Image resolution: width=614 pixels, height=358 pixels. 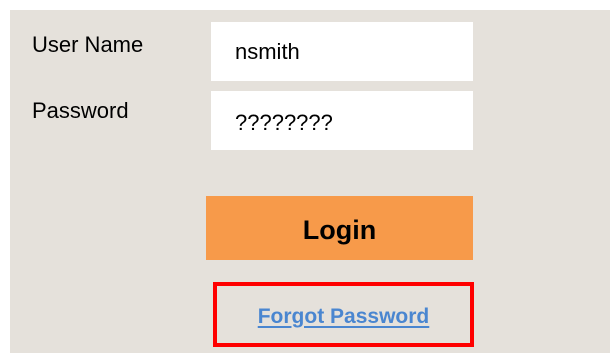 I want to click on username-label: User Name, so click(x=88, y=44).